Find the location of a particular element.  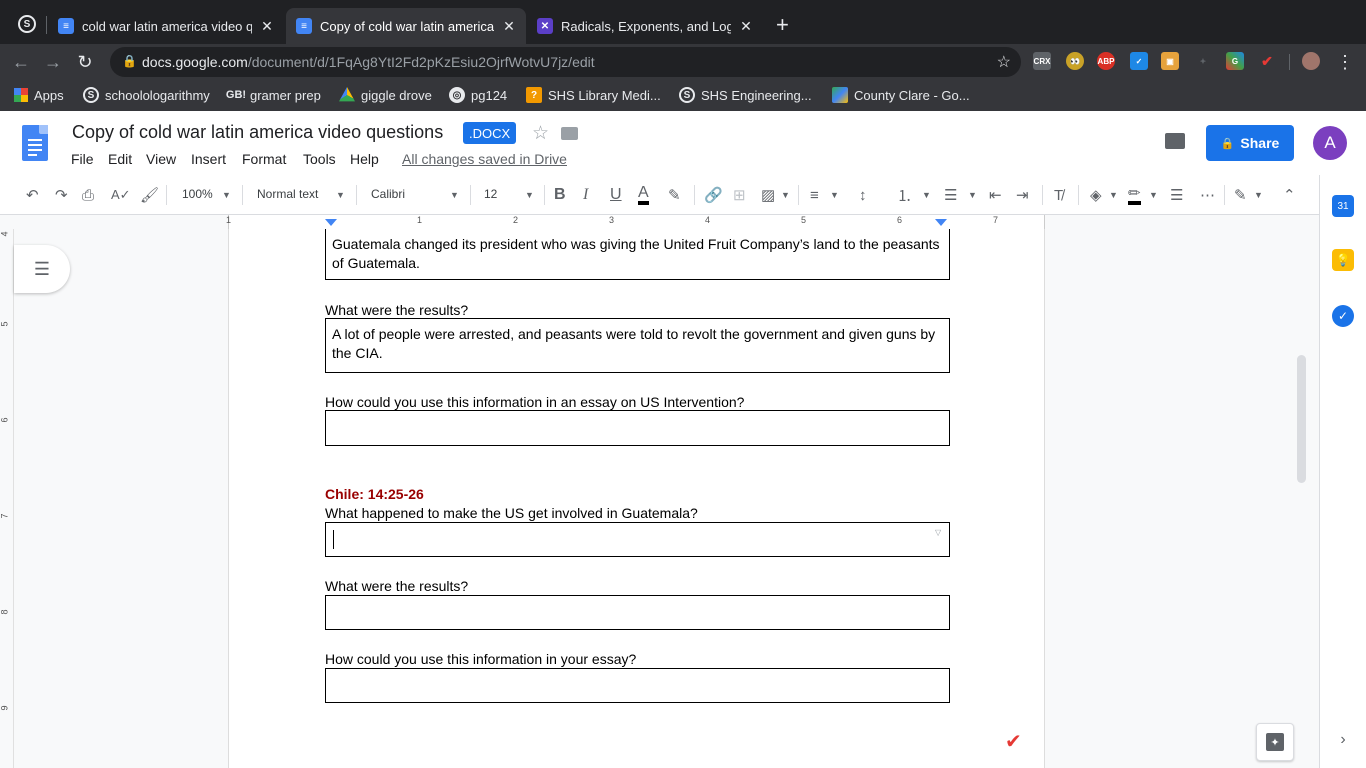

vertical-scrollbar is located at coordinates (1301, 419).